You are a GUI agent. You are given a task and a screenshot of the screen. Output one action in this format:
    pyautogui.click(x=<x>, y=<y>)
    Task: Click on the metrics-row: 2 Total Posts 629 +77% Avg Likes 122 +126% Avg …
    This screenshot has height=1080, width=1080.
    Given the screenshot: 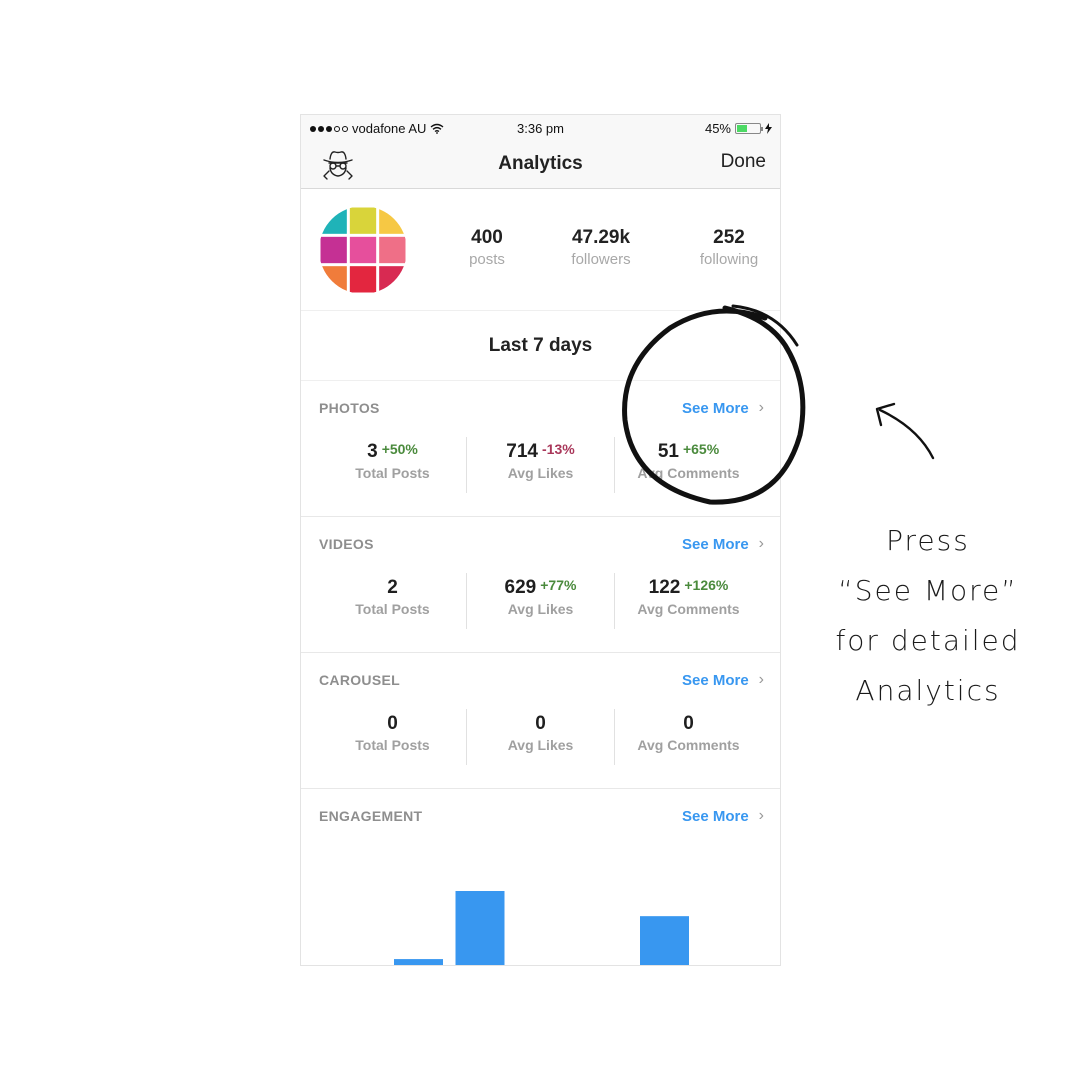 What is the action you would take?
    pyautogui.click(x=540, y=601)
    